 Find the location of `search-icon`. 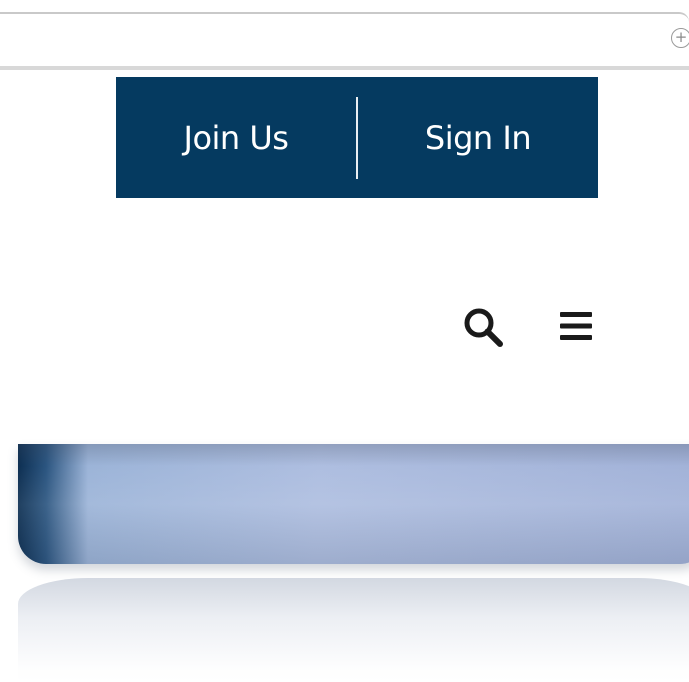

search-icon is located at coordinates (483, 327).